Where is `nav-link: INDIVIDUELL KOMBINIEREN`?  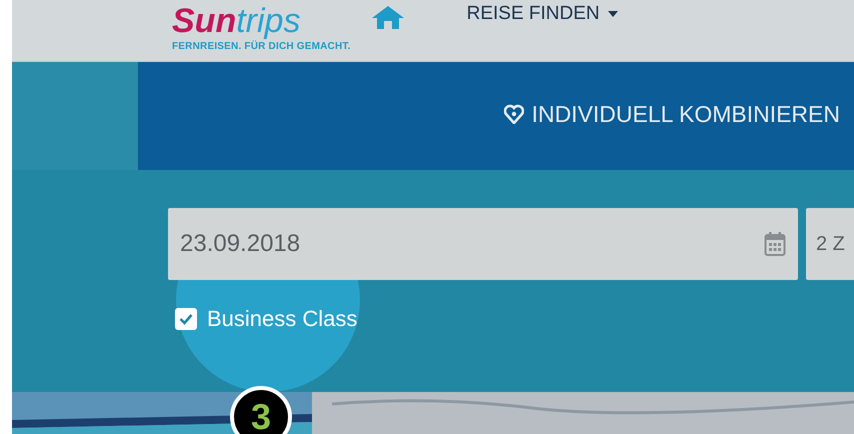 nav-link: INDIVIDUELL KOMBINIEREN is located at coordinates (672, 116).